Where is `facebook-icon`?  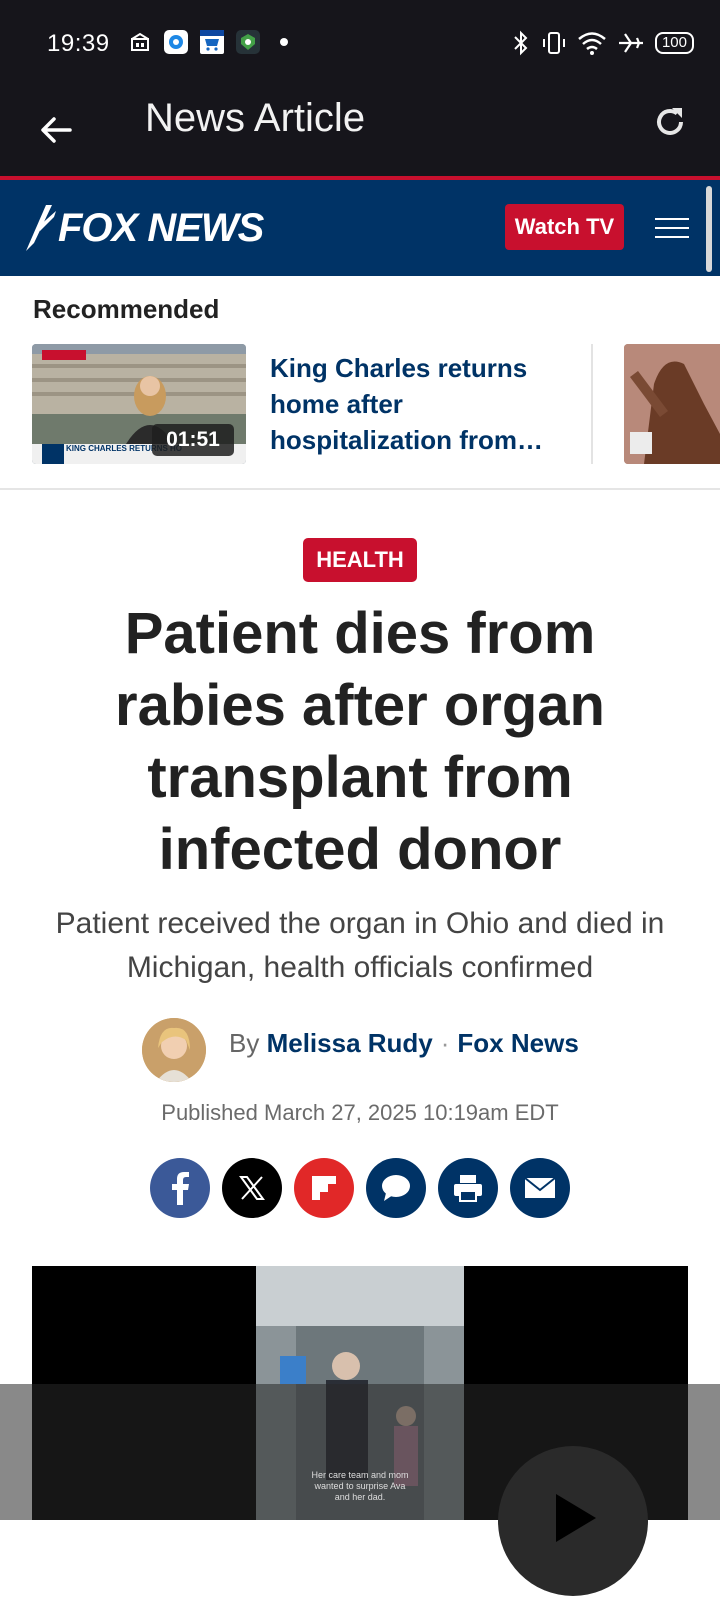 facebook-icon is located at coordinates (180, 1188).